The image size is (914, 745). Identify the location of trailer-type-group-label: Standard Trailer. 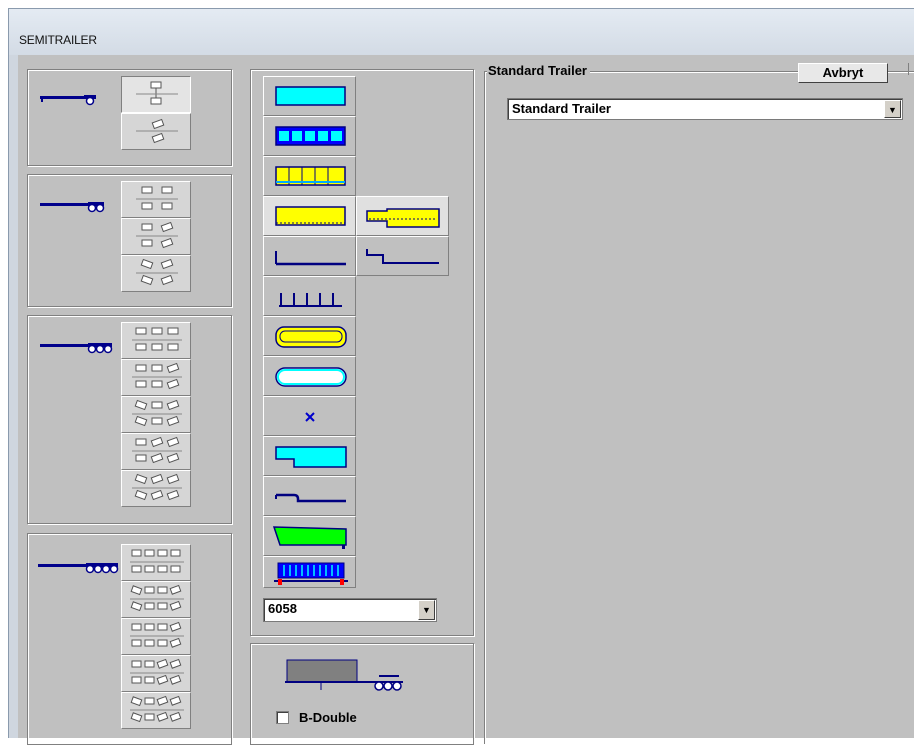
(538, 70).